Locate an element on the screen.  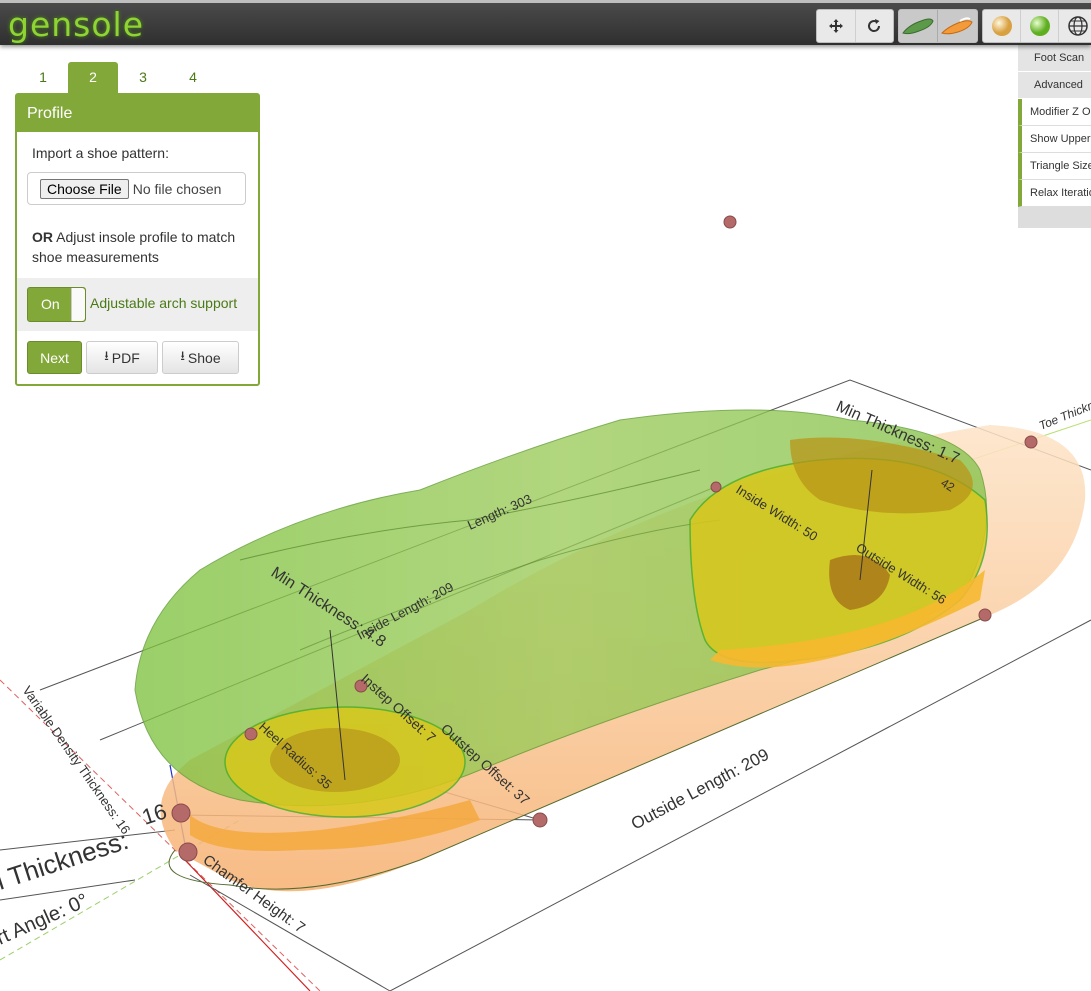
beige-sphere-icon is located at coordinates (1002, 26).